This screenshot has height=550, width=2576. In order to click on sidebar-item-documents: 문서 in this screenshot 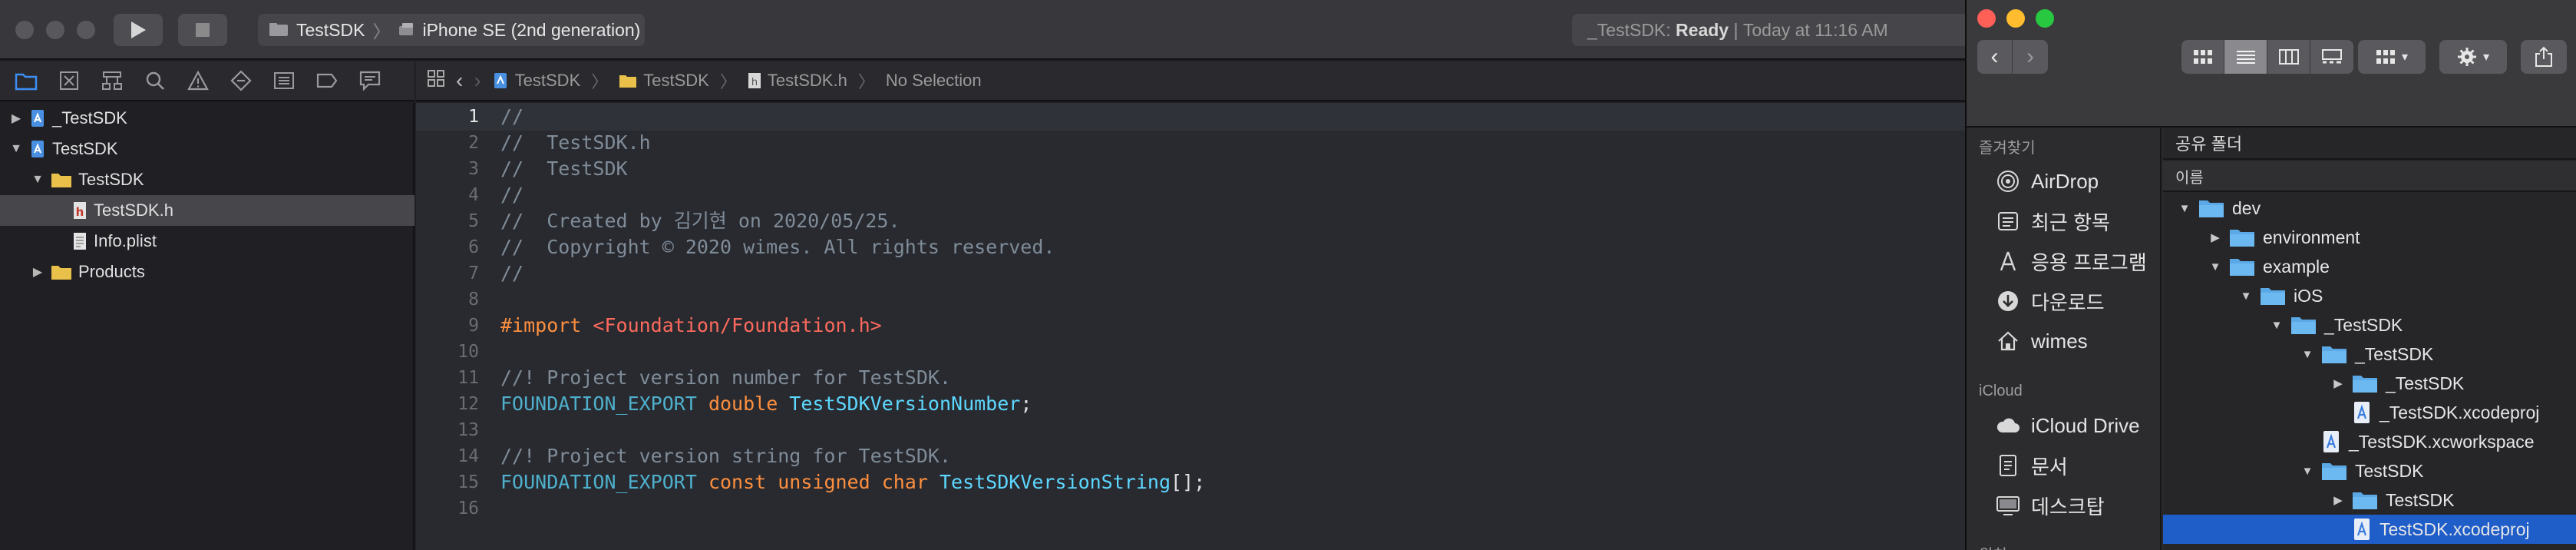, I will do `click(2031, 466)`.